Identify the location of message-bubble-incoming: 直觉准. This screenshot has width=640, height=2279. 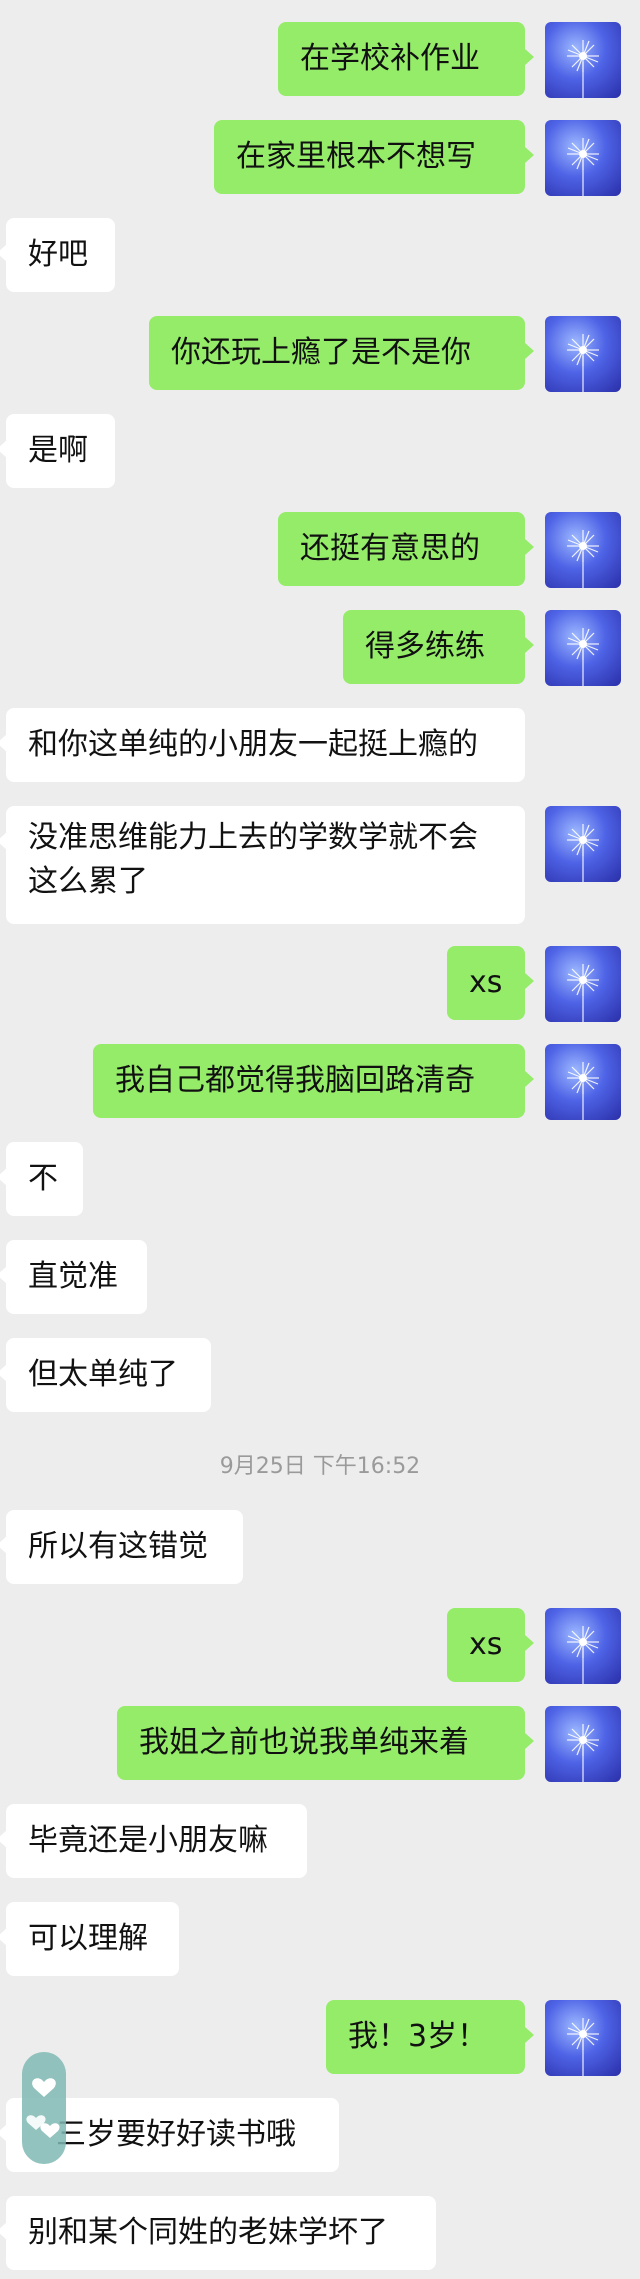
(73, 1277).